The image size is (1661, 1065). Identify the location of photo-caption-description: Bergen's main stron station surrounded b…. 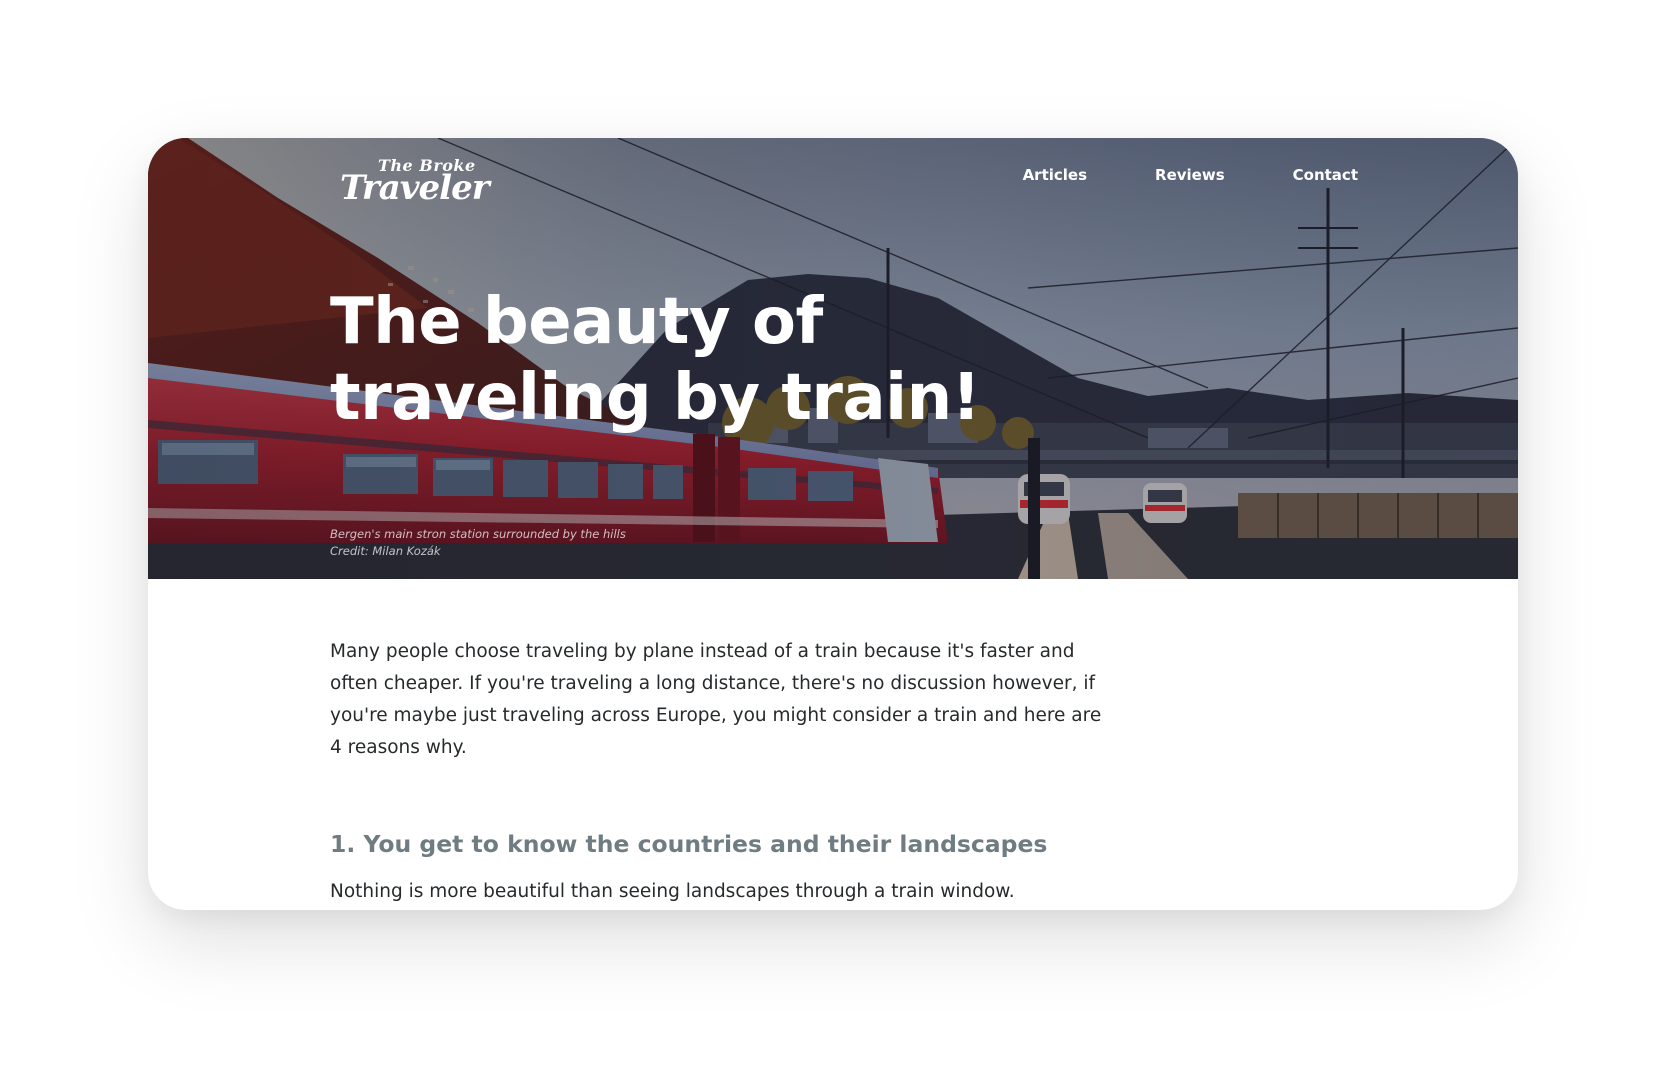
(478, 534).